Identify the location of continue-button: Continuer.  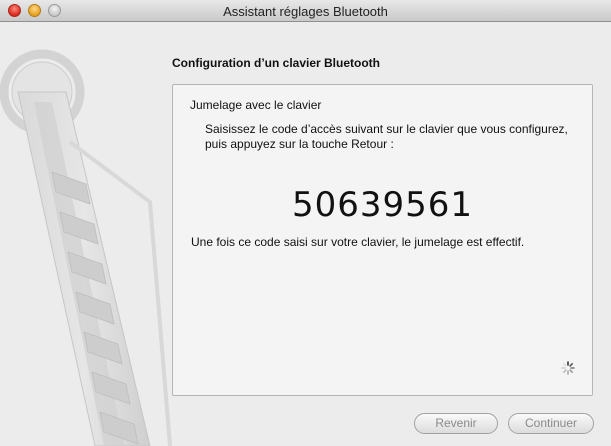
(551, 423).